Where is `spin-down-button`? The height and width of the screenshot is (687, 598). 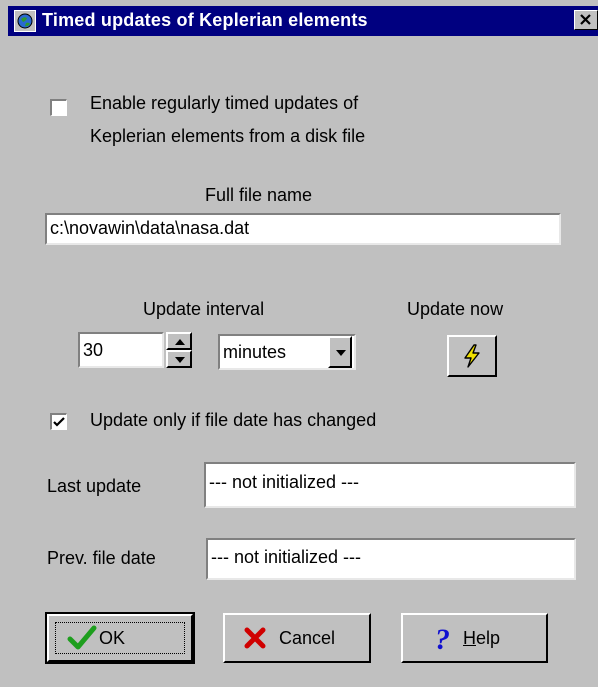 spin-down-button is located at coordinates (179, 359).